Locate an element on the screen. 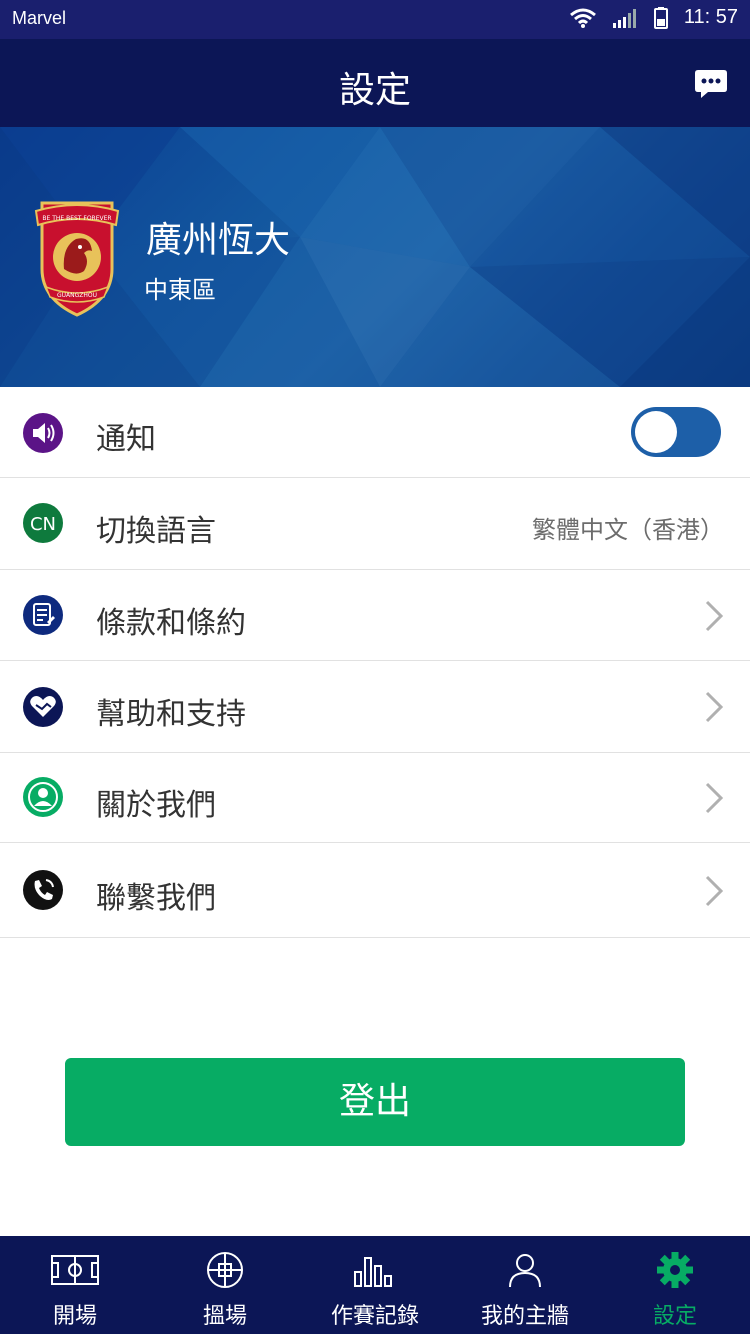 This screenshot has width=750, height=1334. settings-row-terms: 條款和條約 is located at coordinates (375, 615).